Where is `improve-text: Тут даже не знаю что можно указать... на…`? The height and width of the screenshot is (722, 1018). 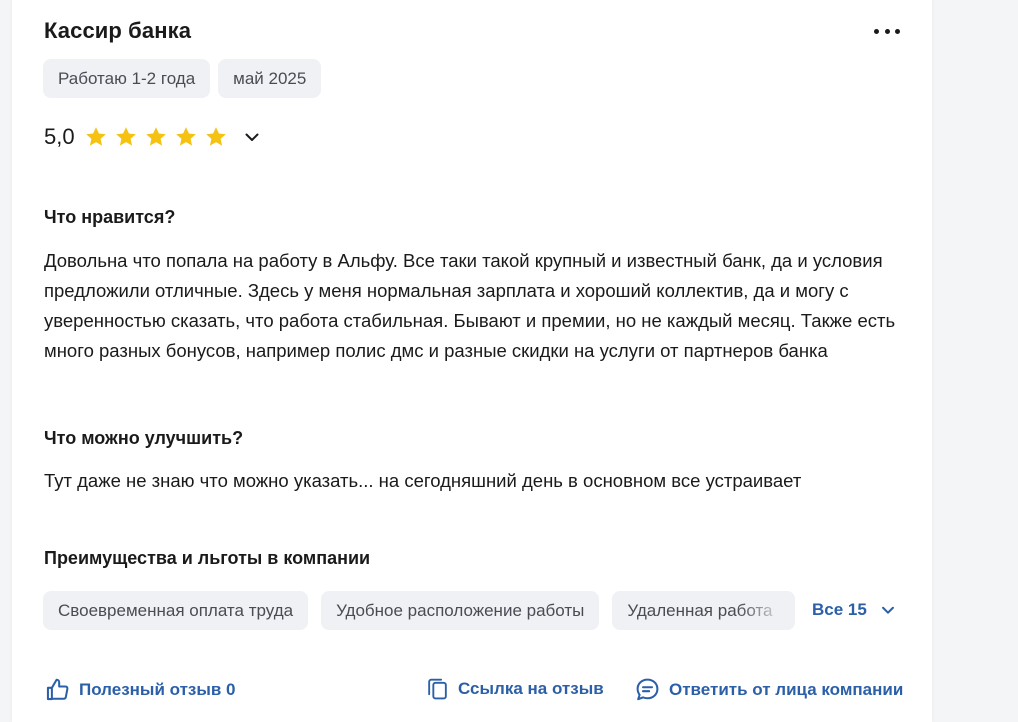 improve-text: Тут даже не знаю что можно указать... на… is located at coordinates (423, 480).